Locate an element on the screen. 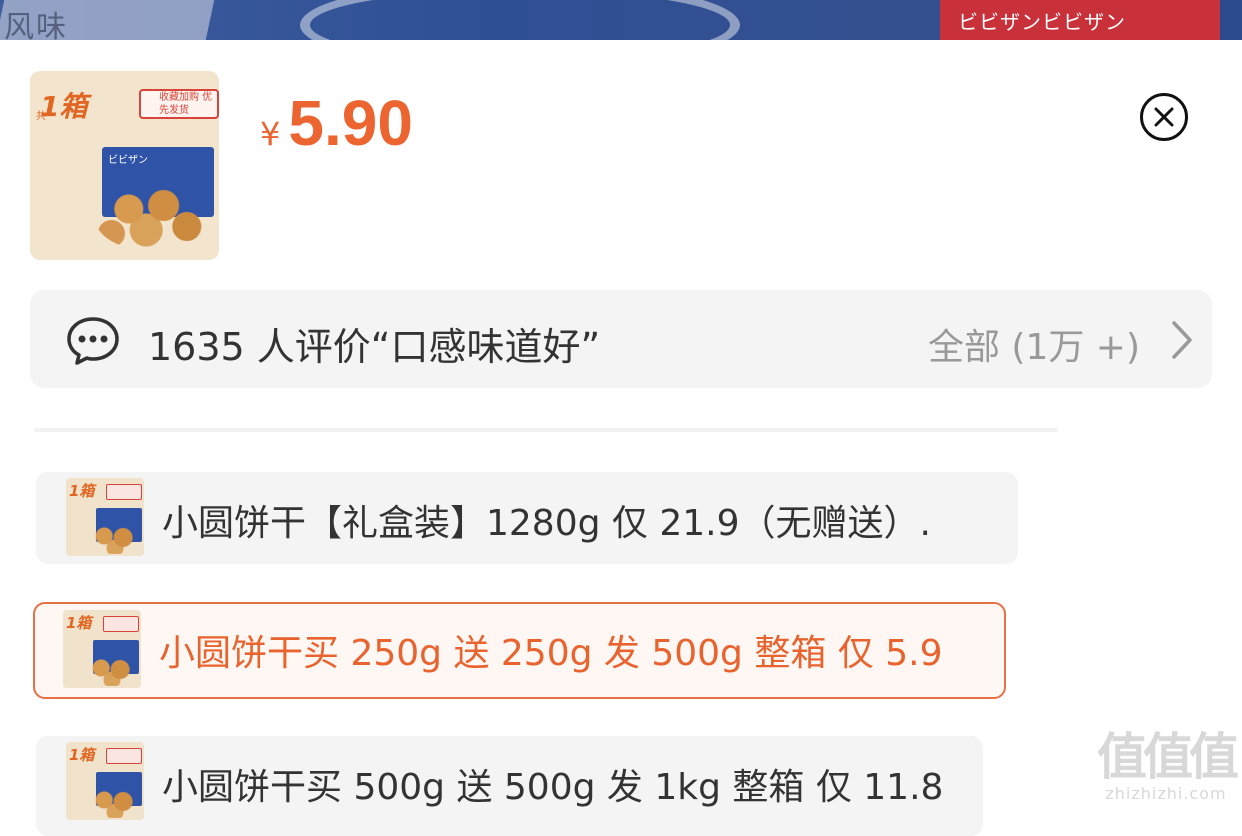 The image size is (1242, 836). product-thumbnail: 1箱 共 收藏加购 优先发货 ビビザン is located at coordinates (124, 165).